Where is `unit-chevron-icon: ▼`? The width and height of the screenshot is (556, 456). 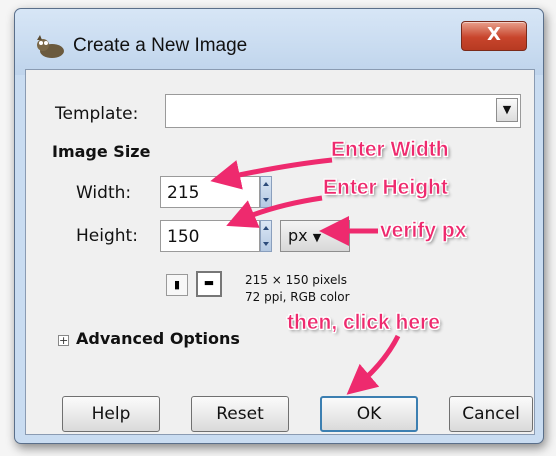
unit-chevron-icon: ▼ is located at coordinates (317, 237).